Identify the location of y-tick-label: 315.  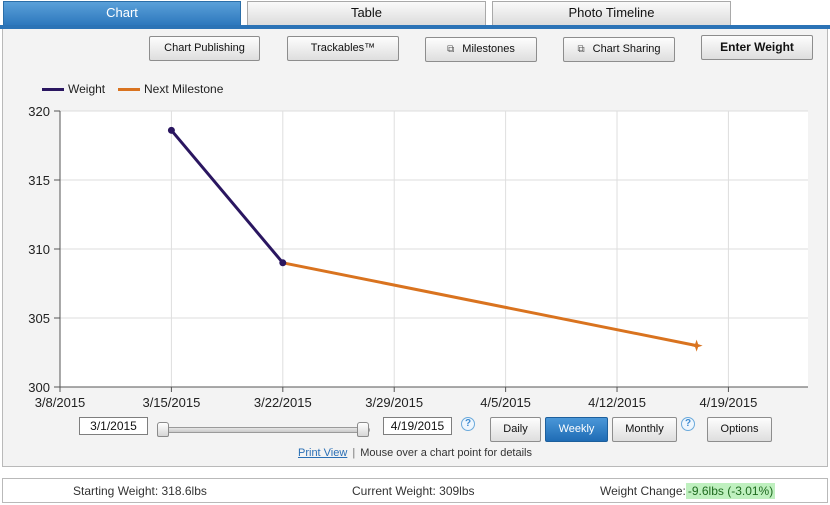
(39, 180).